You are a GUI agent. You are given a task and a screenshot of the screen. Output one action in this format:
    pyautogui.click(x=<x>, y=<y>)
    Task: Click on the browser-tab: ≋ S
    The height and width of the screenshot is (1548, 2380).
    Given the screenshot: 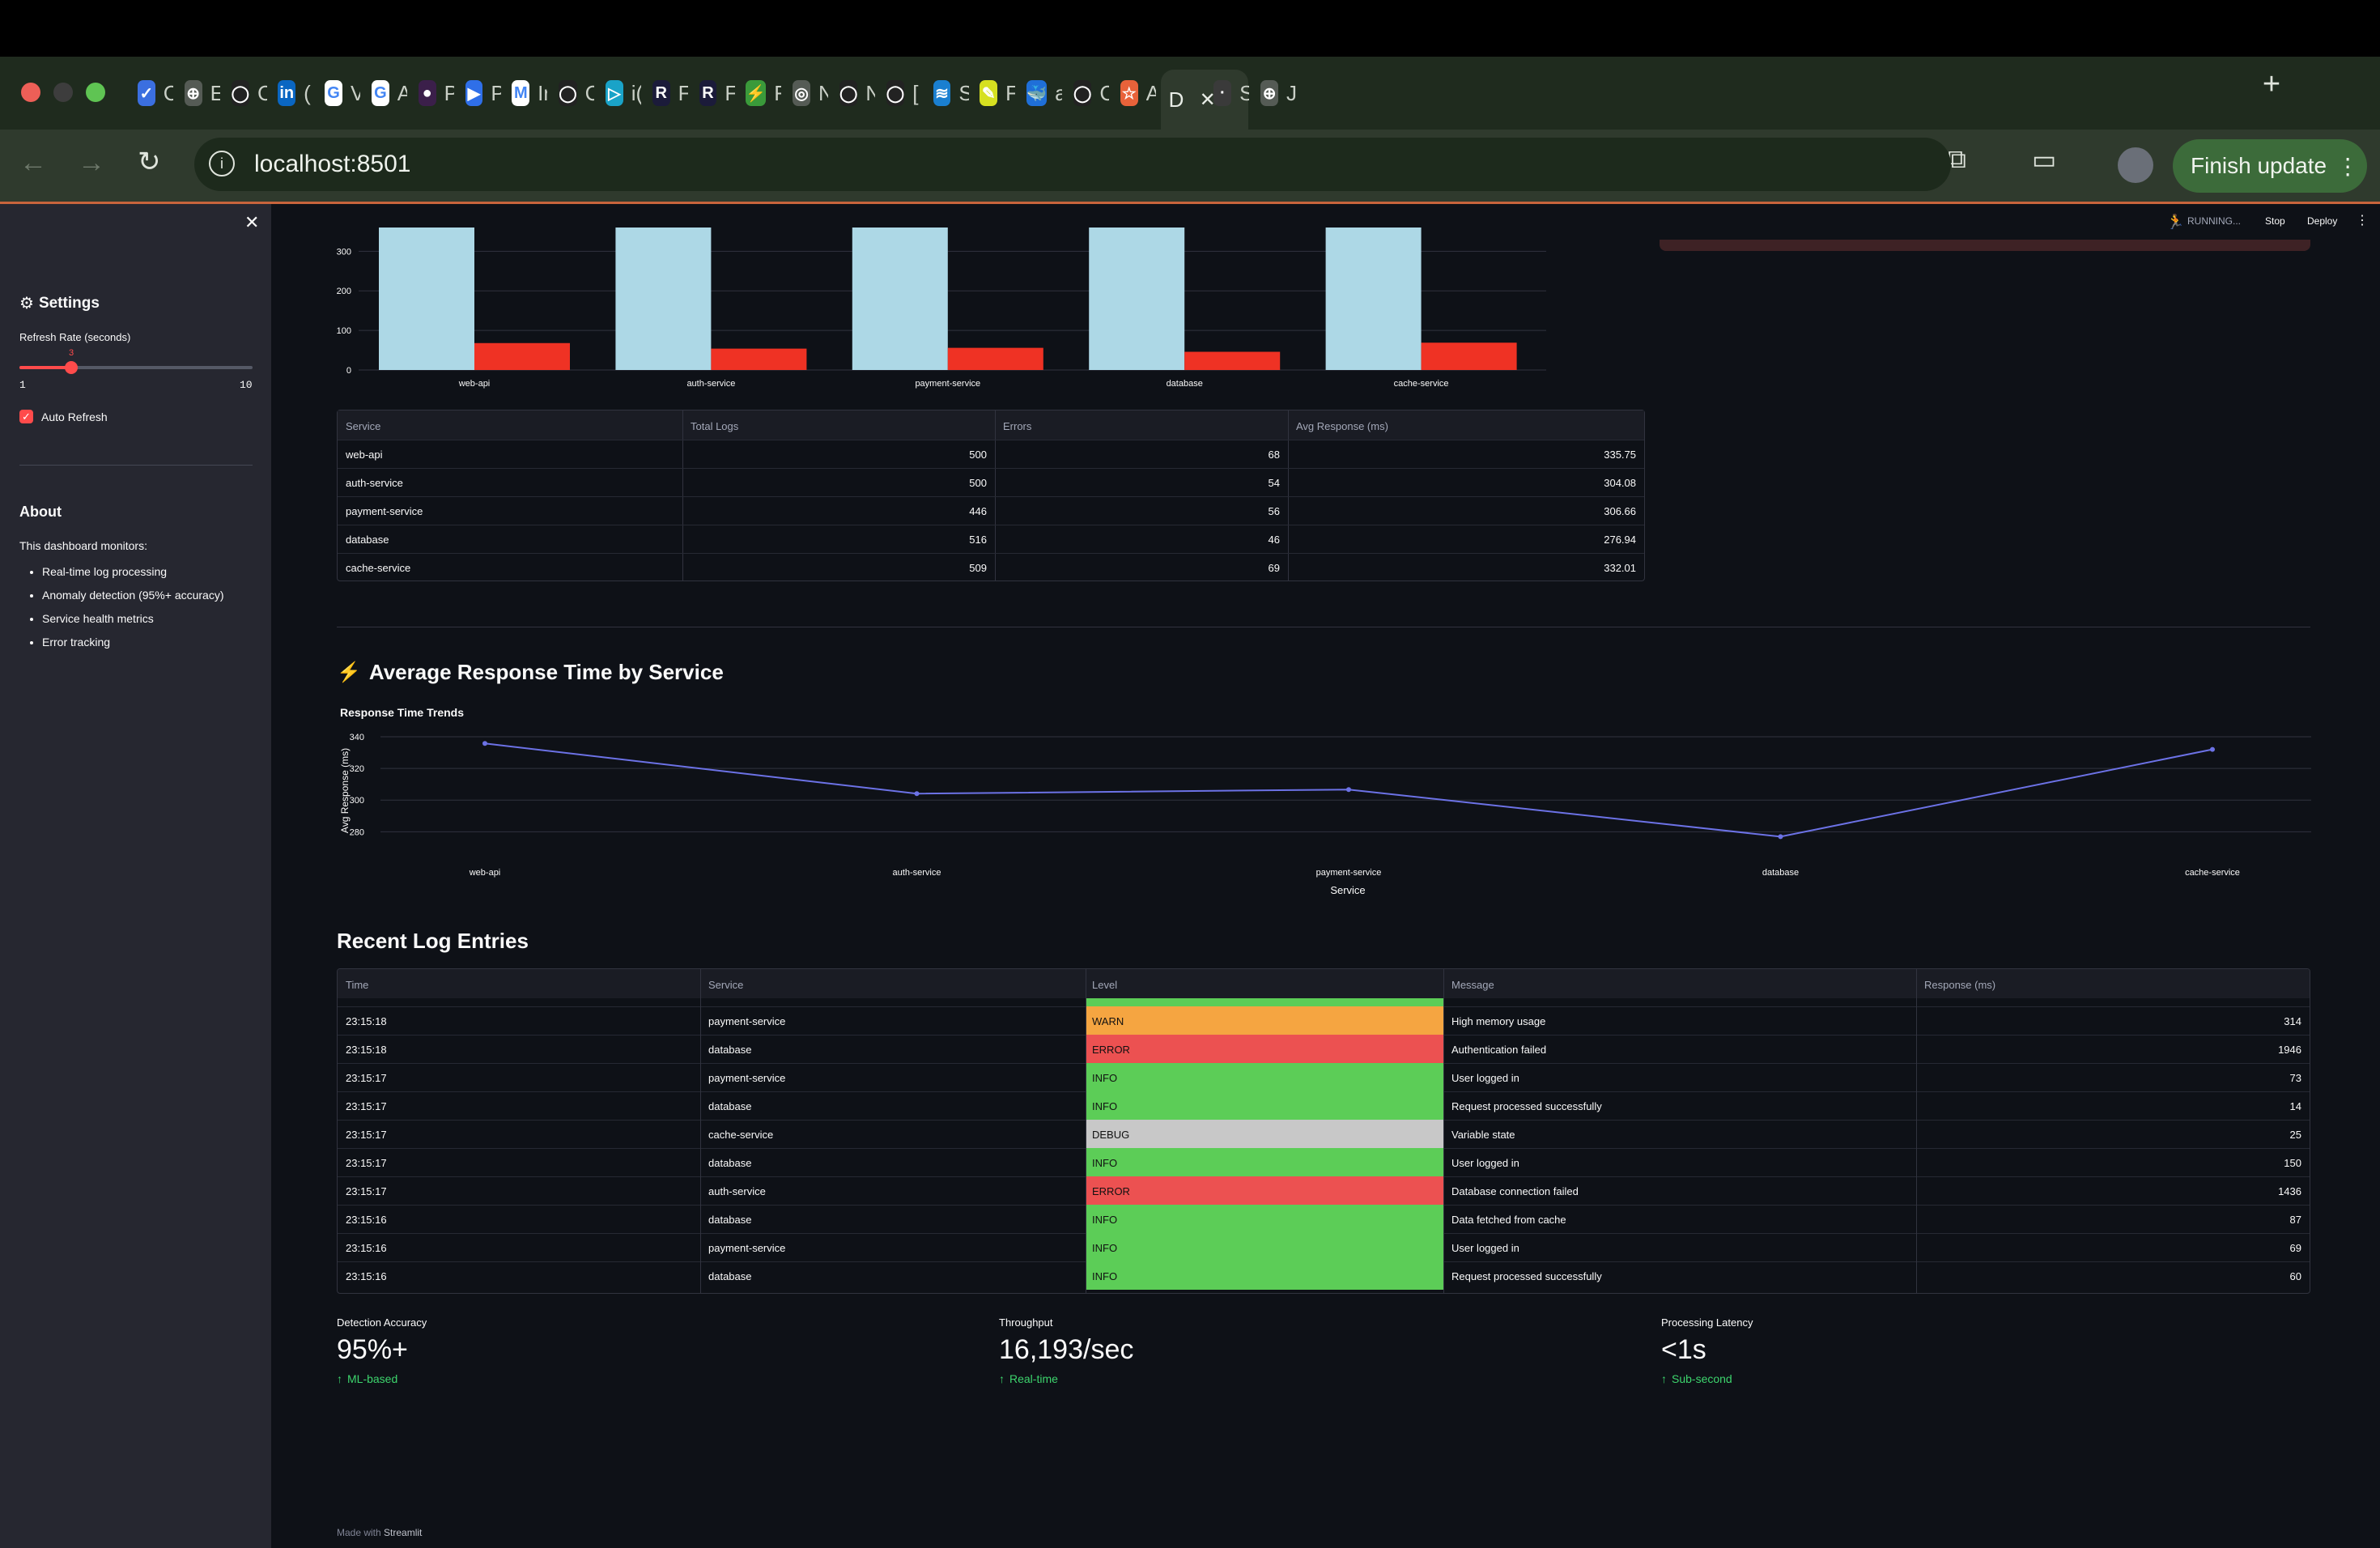 What is the action you would take?
    pyautogui.click(x=947, y=93)
    